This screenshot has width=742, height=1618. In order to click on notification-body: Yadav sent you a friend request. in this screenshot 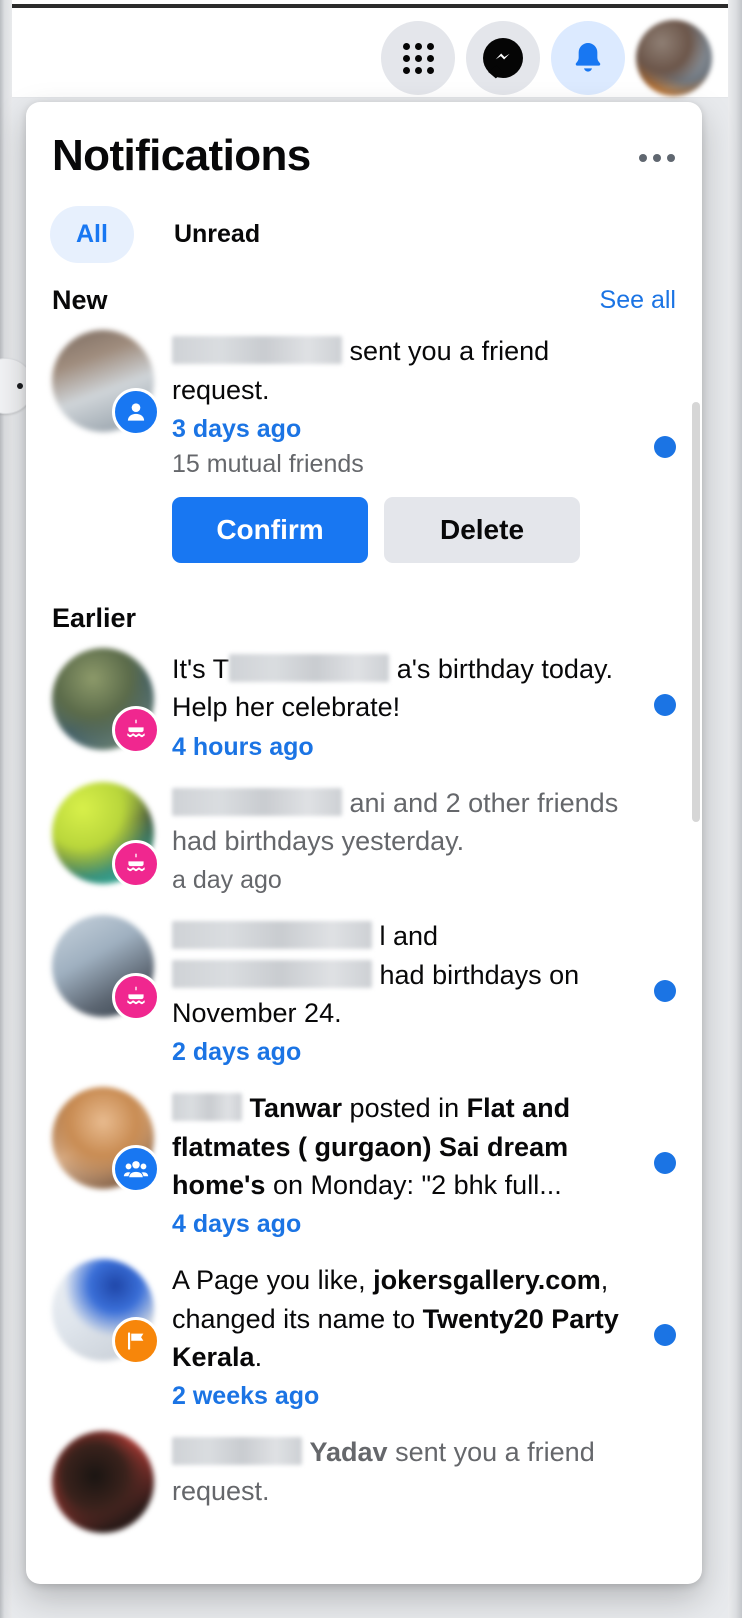, I will do `click(424, 1482)`.